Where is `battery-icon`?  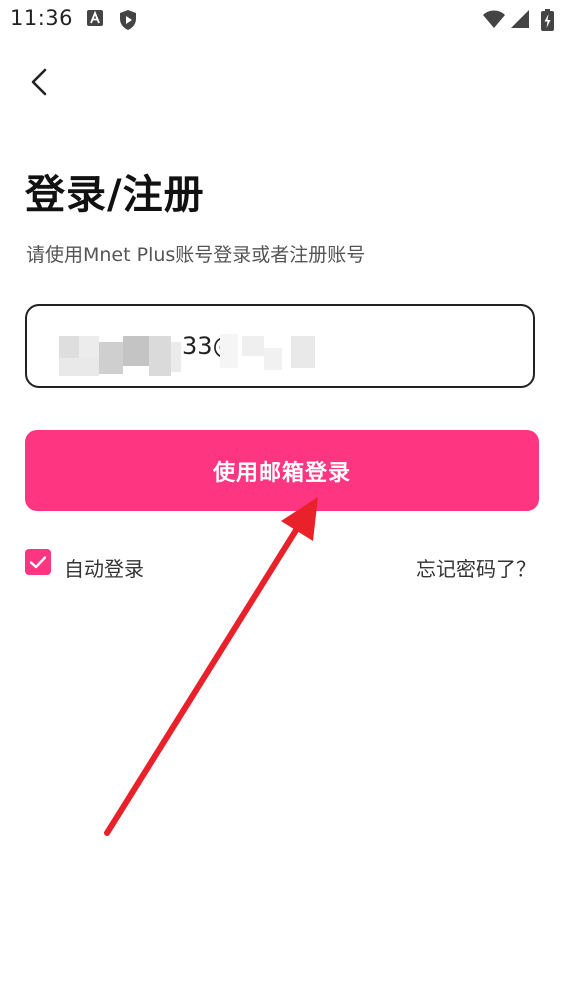 battery-icon is located at coordinates (547, 20).